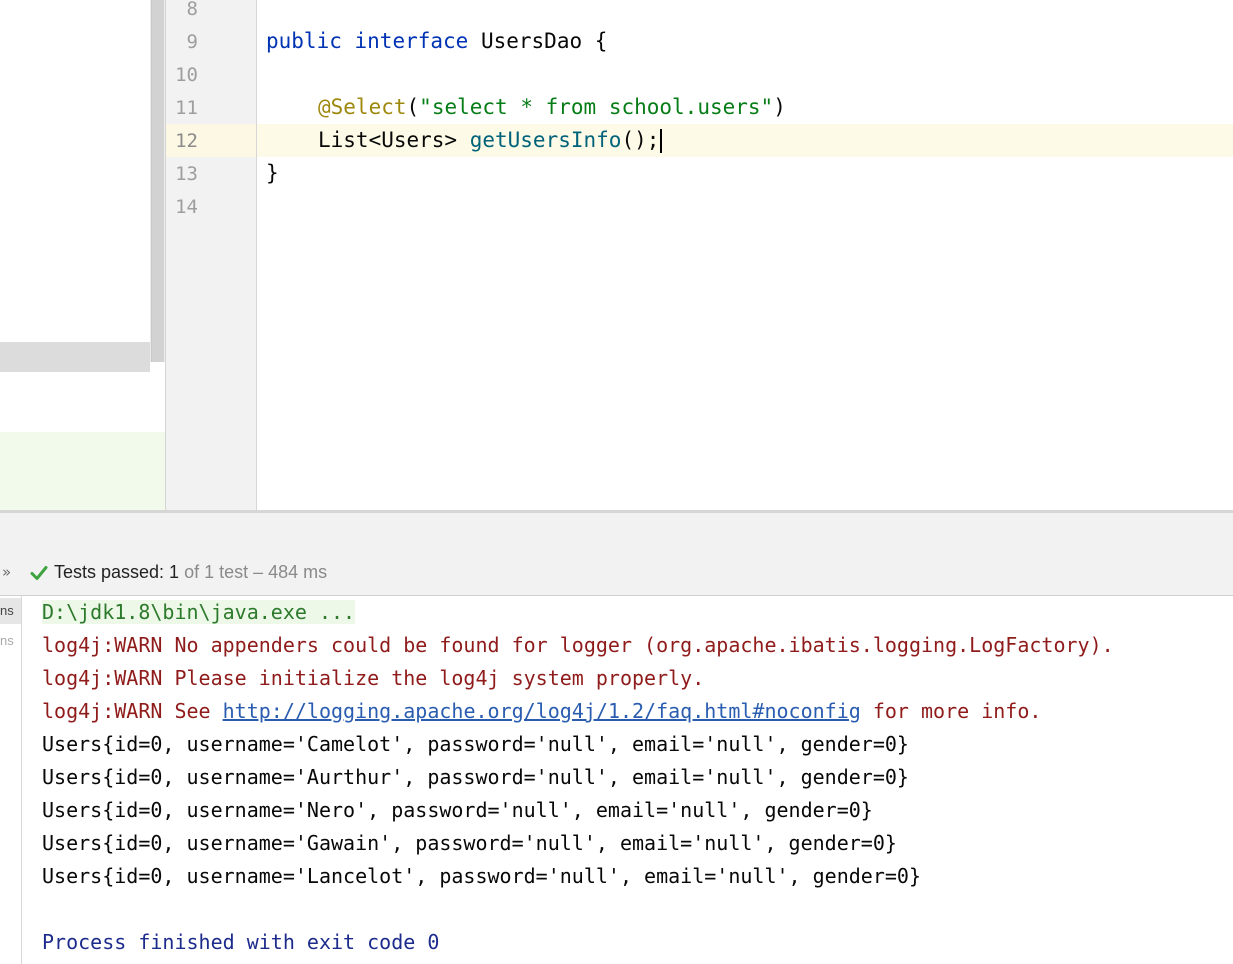 This screenshot has width=1233, height=964. What do you see at coordinates (661, 141) in the screenshot?
I see `text-caret` at bounding box center [661, 141].